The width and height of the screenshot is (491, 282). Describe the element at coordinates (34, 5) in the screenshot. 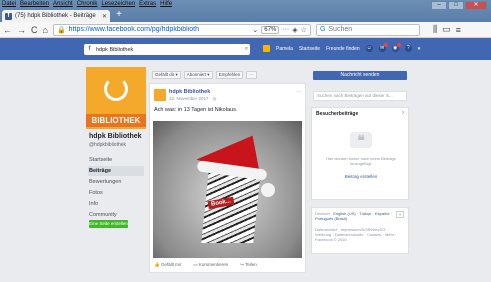

I see `menu-bearbeiten: Bearbeiten` at that location.